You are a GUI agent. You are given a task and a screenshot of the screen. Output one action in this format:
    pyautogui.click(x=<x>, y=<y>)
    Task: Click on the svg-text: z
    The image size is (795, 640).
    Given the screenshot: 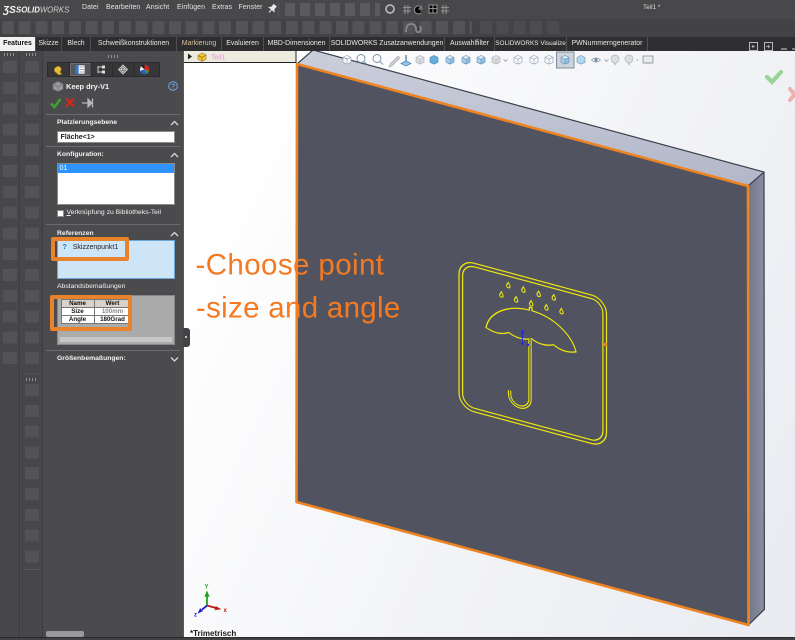 What is the action you would take?
    pyautogui.click(x=195, y=616)
    